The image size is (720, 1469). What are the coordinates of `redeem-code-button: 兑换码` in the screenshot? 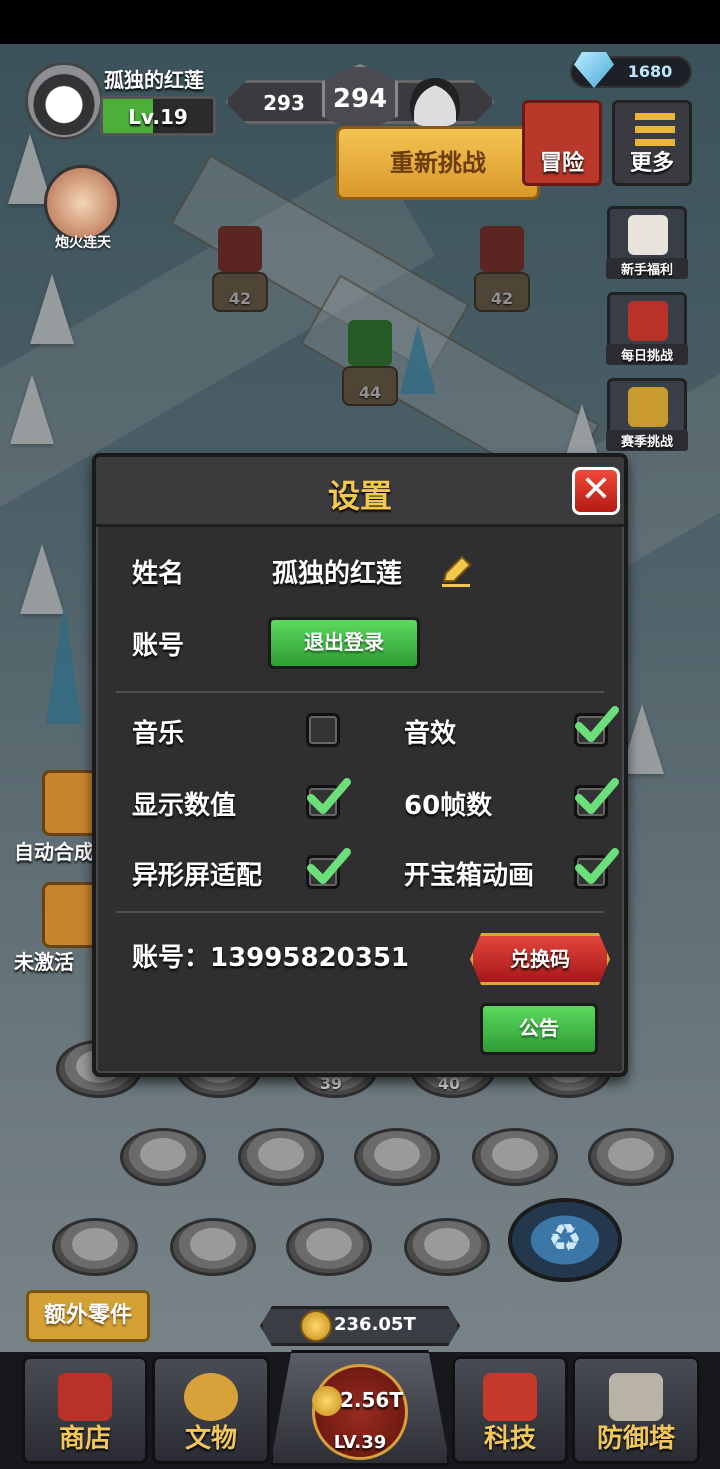 It's located at (540, 959).